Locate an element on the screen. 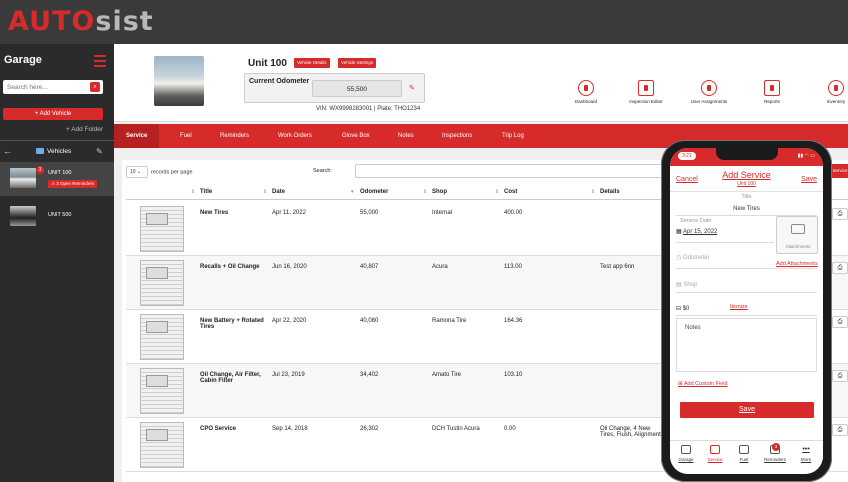 The width and height of the screenshot is (848, 482). title-field-input: New Tires is located at coordinates (746, 209).